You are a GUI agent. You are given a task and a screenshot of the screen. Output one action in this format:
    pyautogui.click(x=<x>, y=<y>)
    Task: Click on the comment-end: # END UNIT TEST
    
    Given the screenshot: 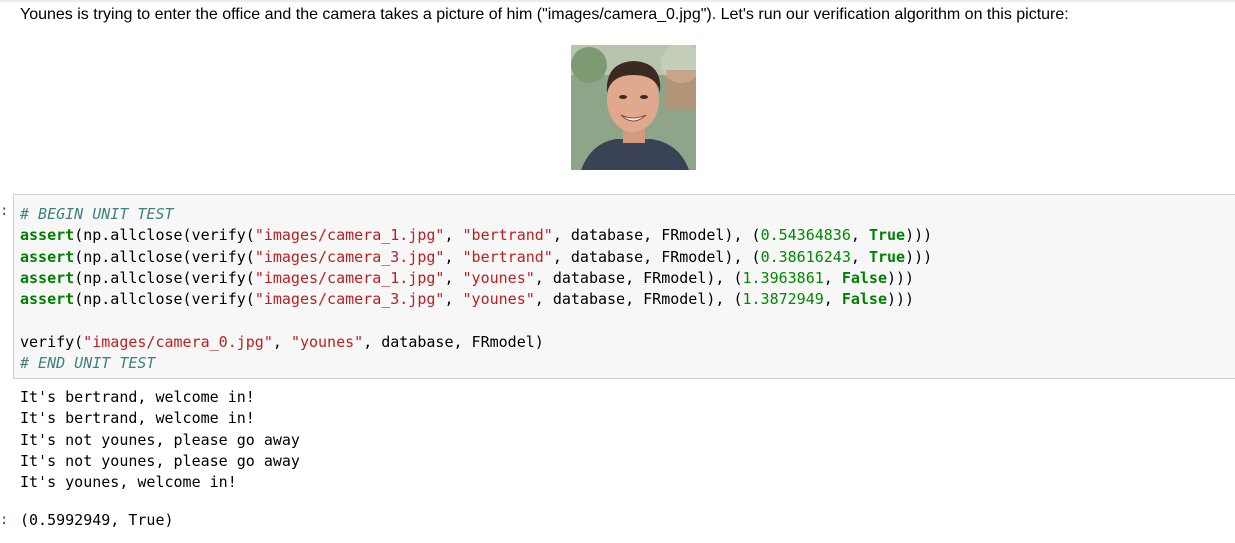 What is the action you would take?
    pyautogui.click(x=88, y=363)
    